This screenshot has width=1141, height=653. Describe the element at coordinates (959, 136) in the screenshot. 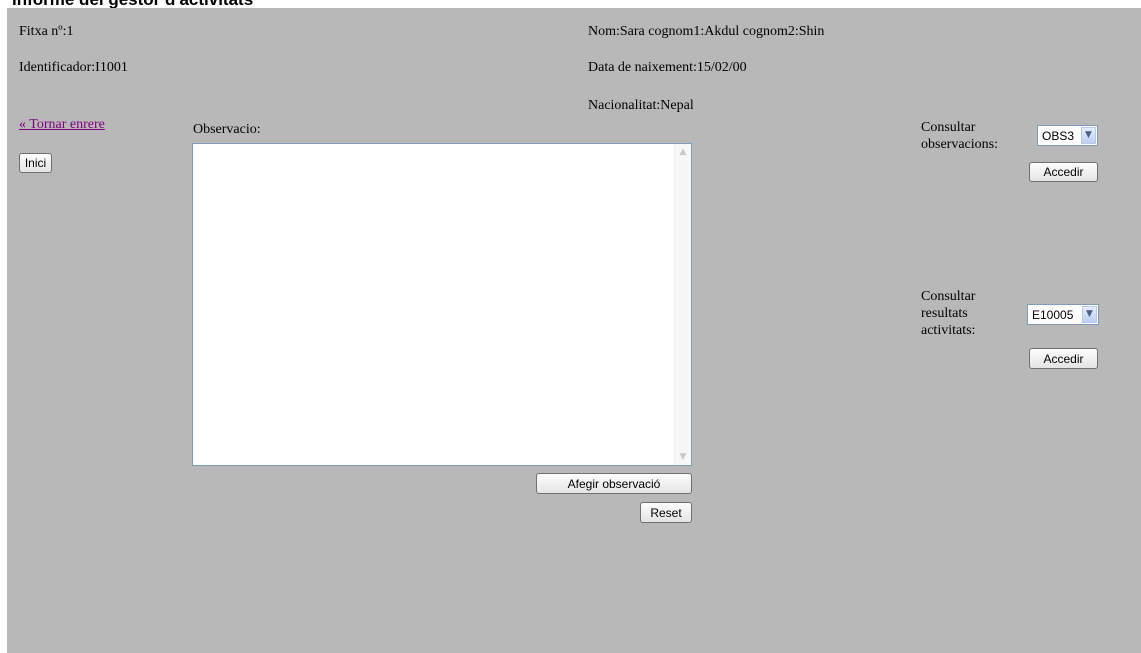

I see `consult-observations-label: Consultar observacions:` at that location.